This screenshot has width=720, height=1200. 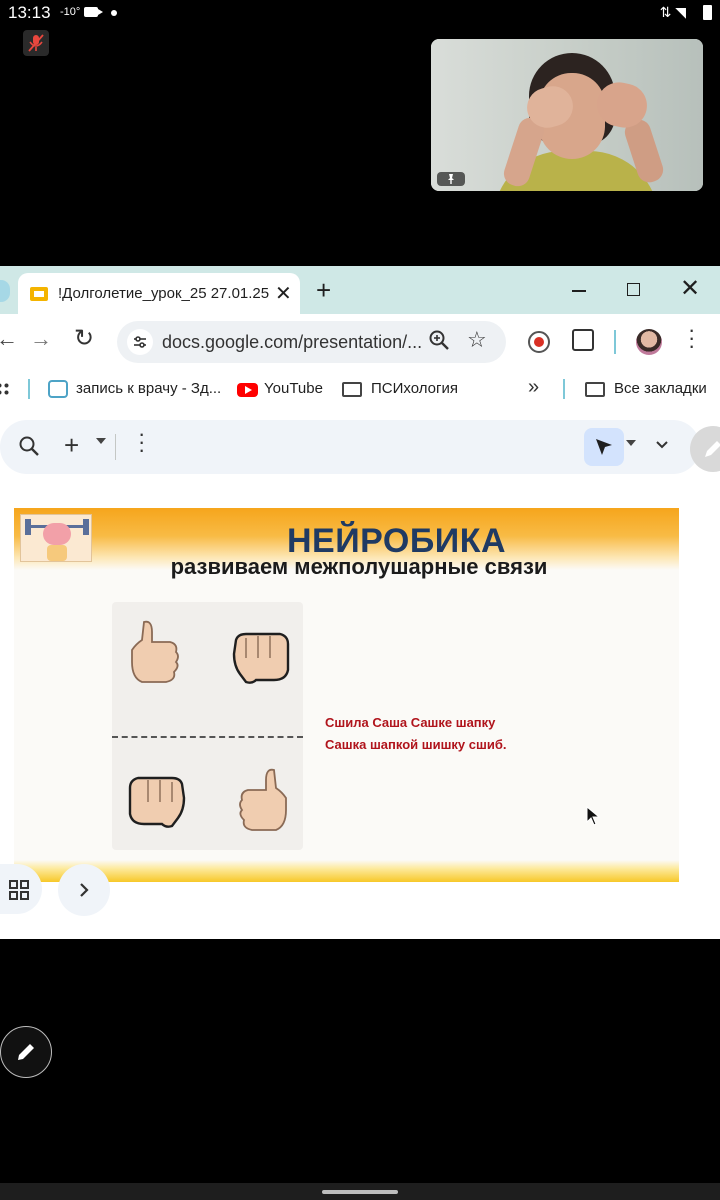 I want to click on temperature: -10°, so click(x=70, y=12).